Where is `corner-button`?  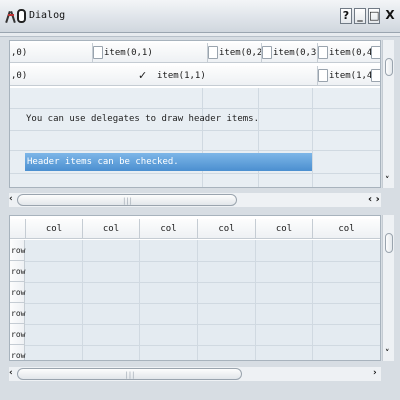
corner-button is located at coordinates (17, 229).